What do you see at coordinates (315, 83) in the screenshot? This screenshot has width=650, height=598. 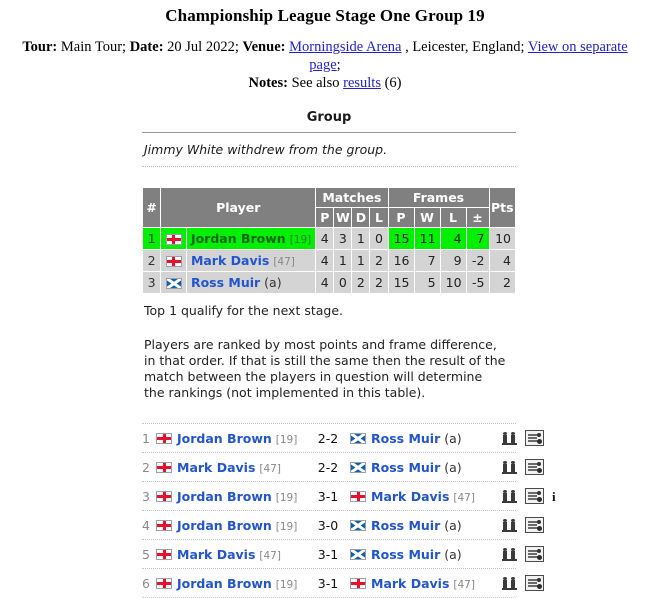 I see `notes-text: See also` at bounding box center [315, 83].